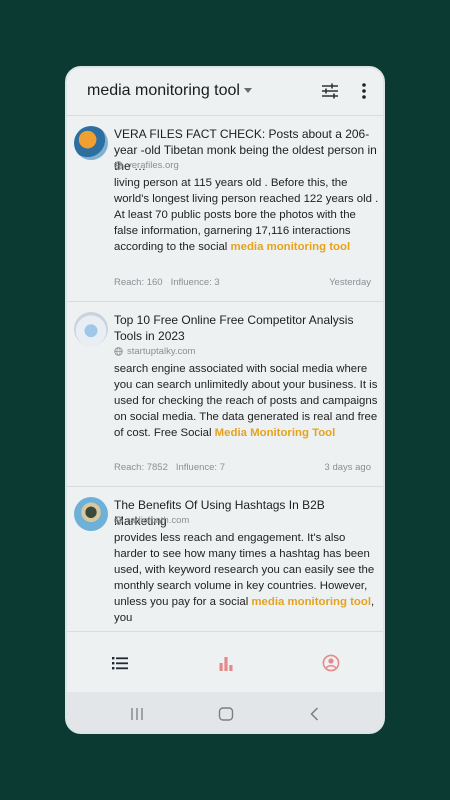 The image size is (450, 800). Describe the element at coordinates (137, 714) in the screenshot. I see `recent-apps-icon` at that location.